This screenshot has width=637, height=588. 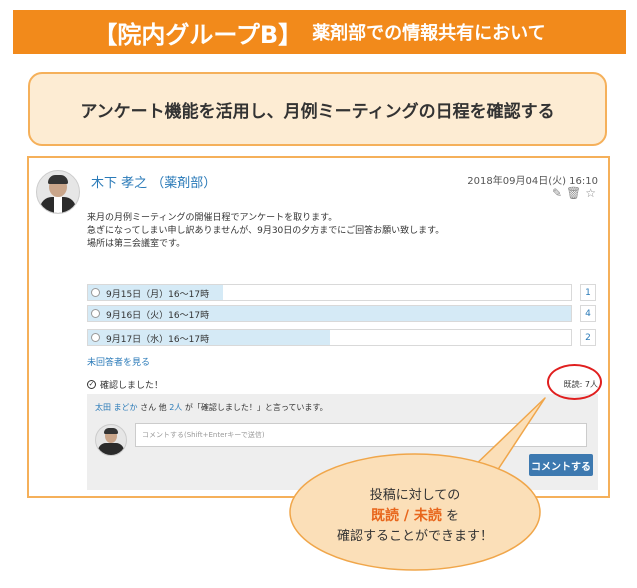 I want to click on post-body-line: 来月の月例ミーティングの開催日程でアンケートを取ります。, so click(x=212, y=218).